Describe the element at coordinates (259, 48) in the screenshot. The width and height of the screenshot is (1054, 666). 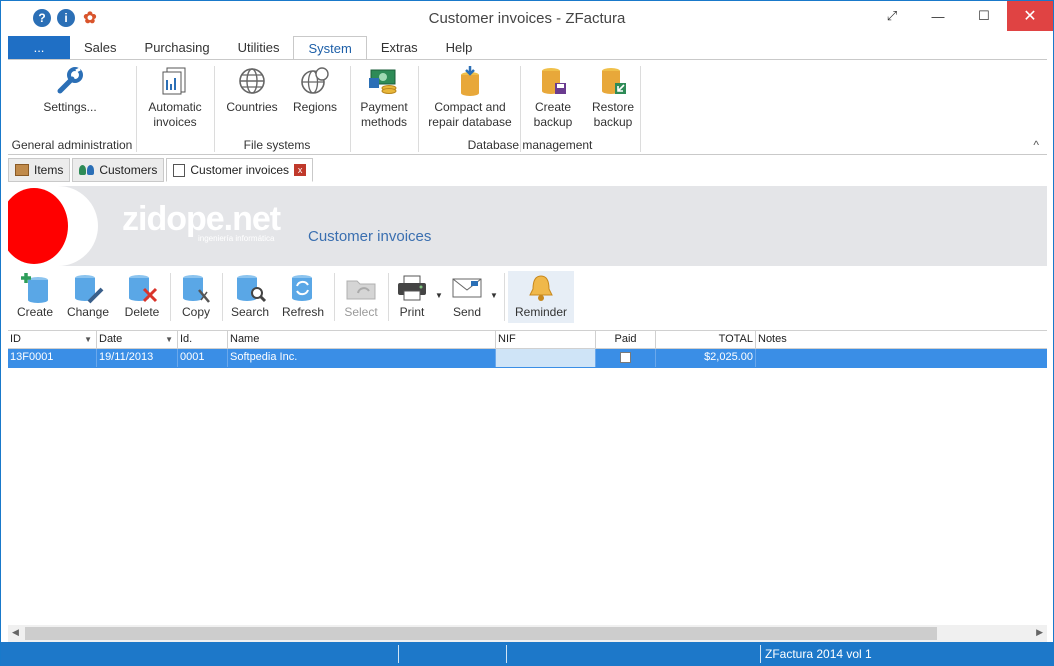
I see `tab-utilities: Utilities` at that location.